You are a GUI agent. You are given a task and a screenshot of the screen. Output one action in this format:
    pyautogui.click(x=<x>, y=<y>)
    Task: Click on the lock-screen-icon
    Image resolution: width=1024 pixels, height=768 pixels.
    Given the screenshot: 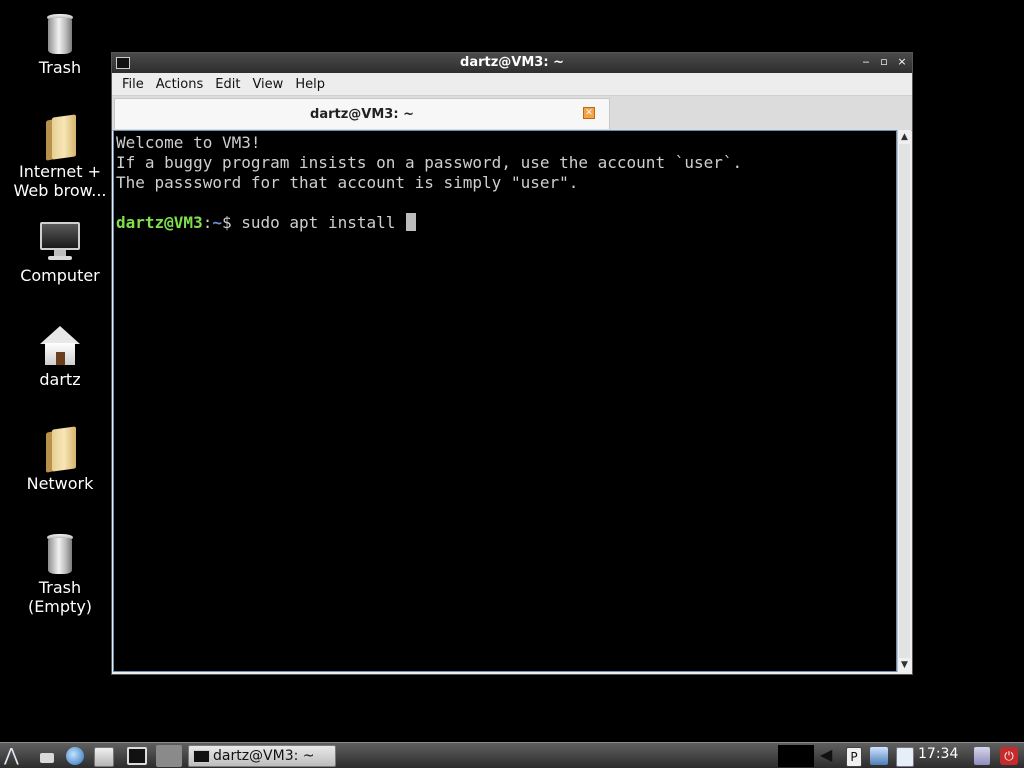 What is the action you would take?
    pyautogui.click(x=982, y=756)
    